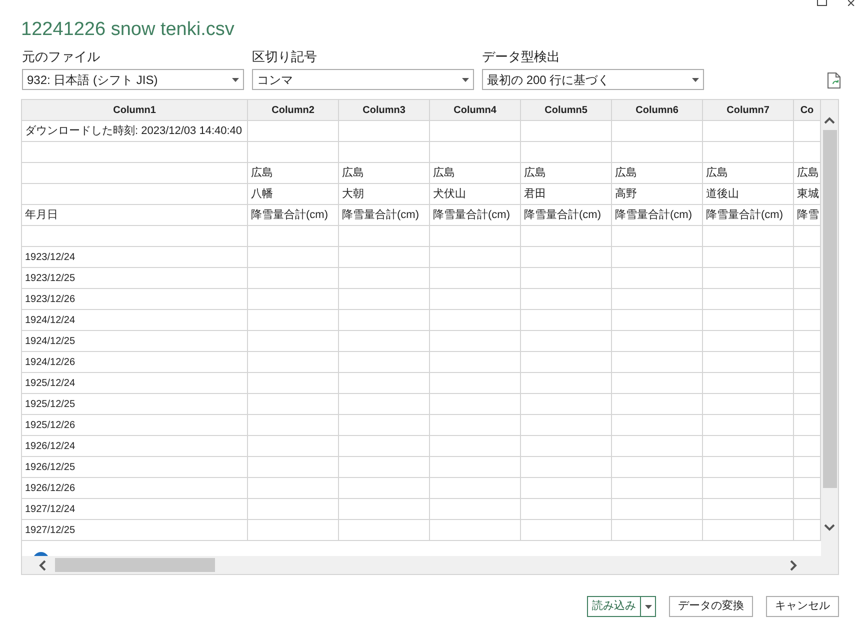 The height and width of the screenshot is (638, 857). I want to click on table-cell: 1925/12/26, so click(135, 425).